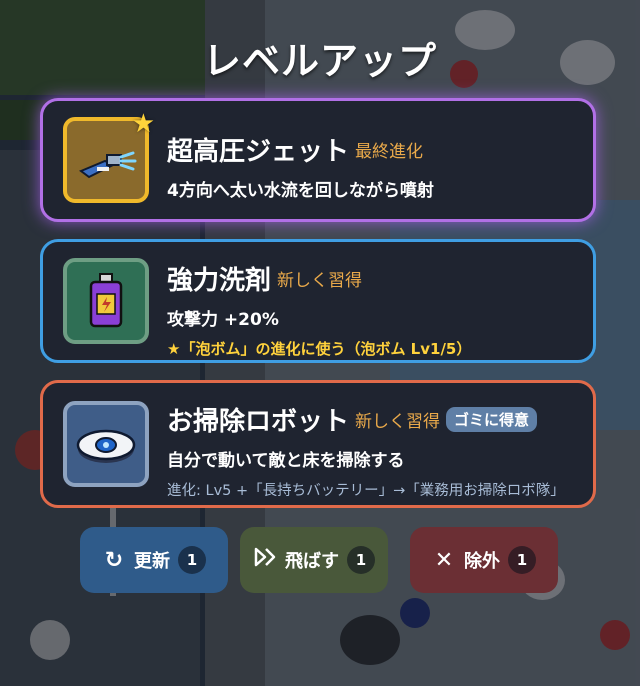  What do you see at coordinates (106, 301) in the screenshot?
I see `detergent-bottle-icon` at bounding box center [106, 301].